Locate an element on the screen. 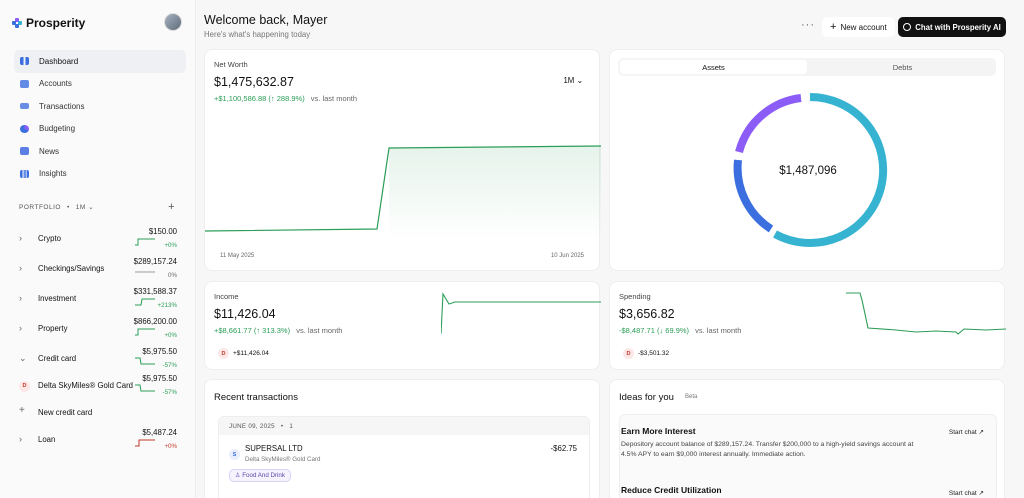 This screenshot has width=1024, height=498. nav-label: Dashboard is located at coordinates (59, 61).